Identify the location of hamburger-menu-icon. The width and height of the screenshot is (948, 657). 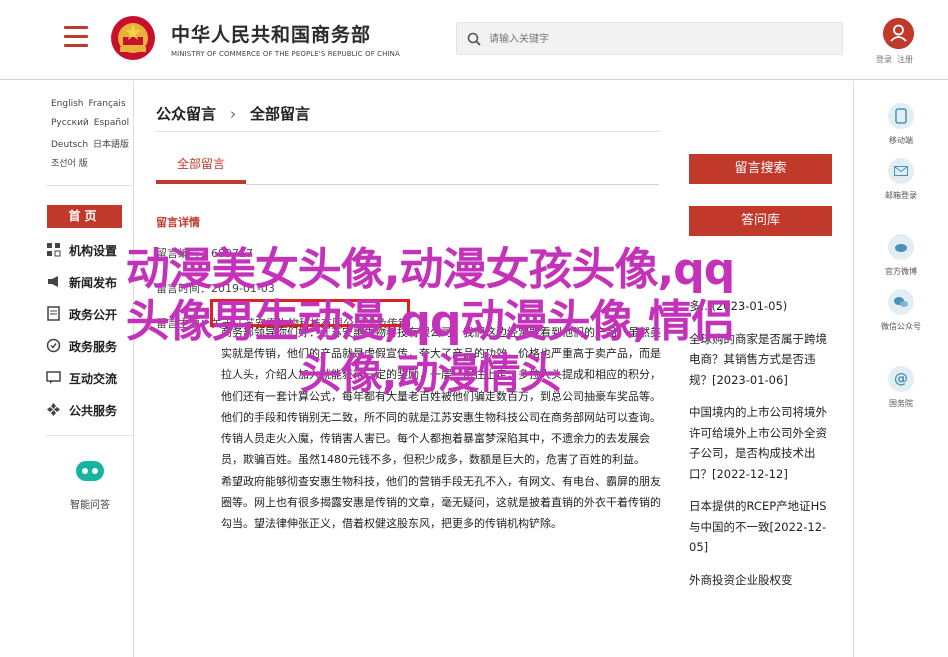
(76, 37).